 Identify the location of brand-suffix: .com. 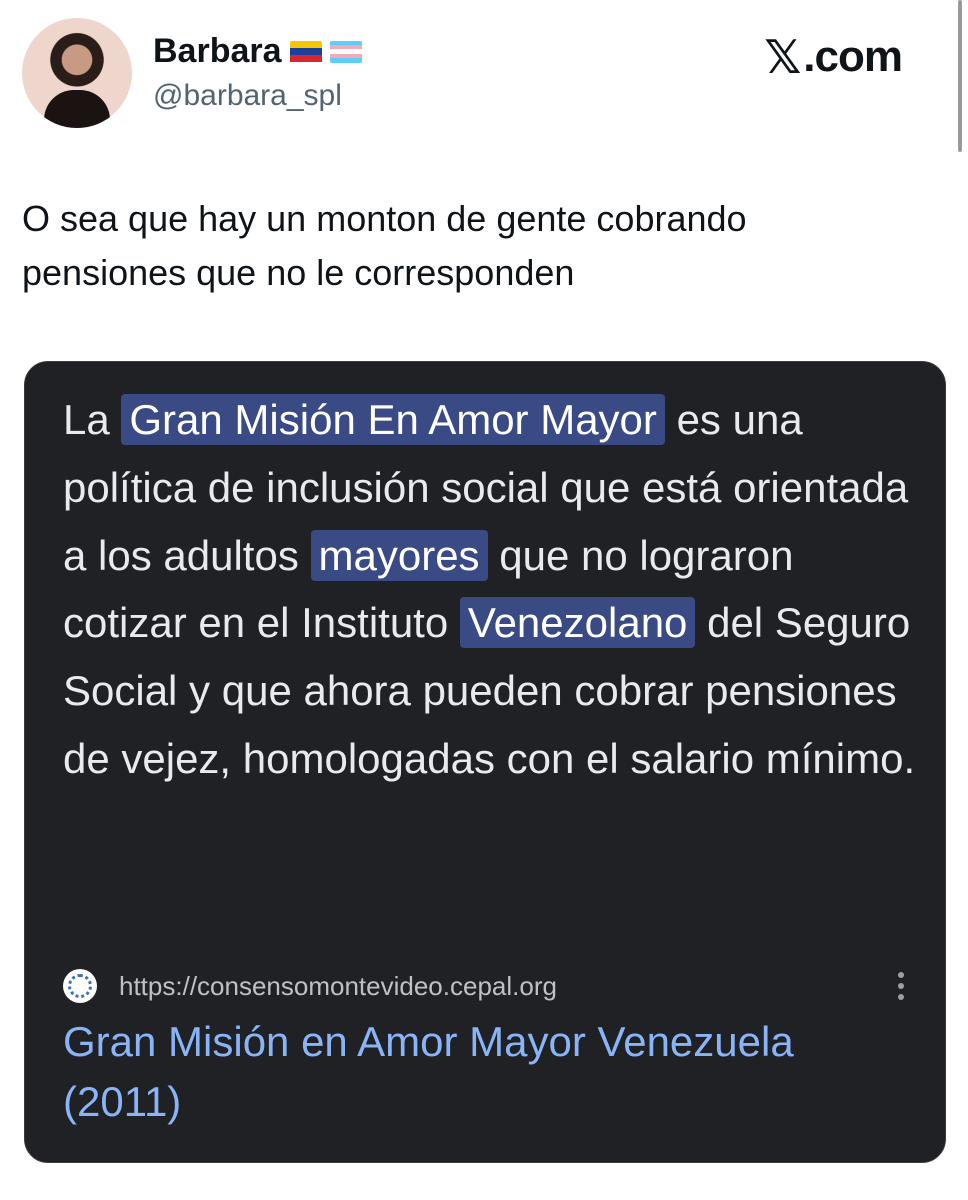
(853, 56).